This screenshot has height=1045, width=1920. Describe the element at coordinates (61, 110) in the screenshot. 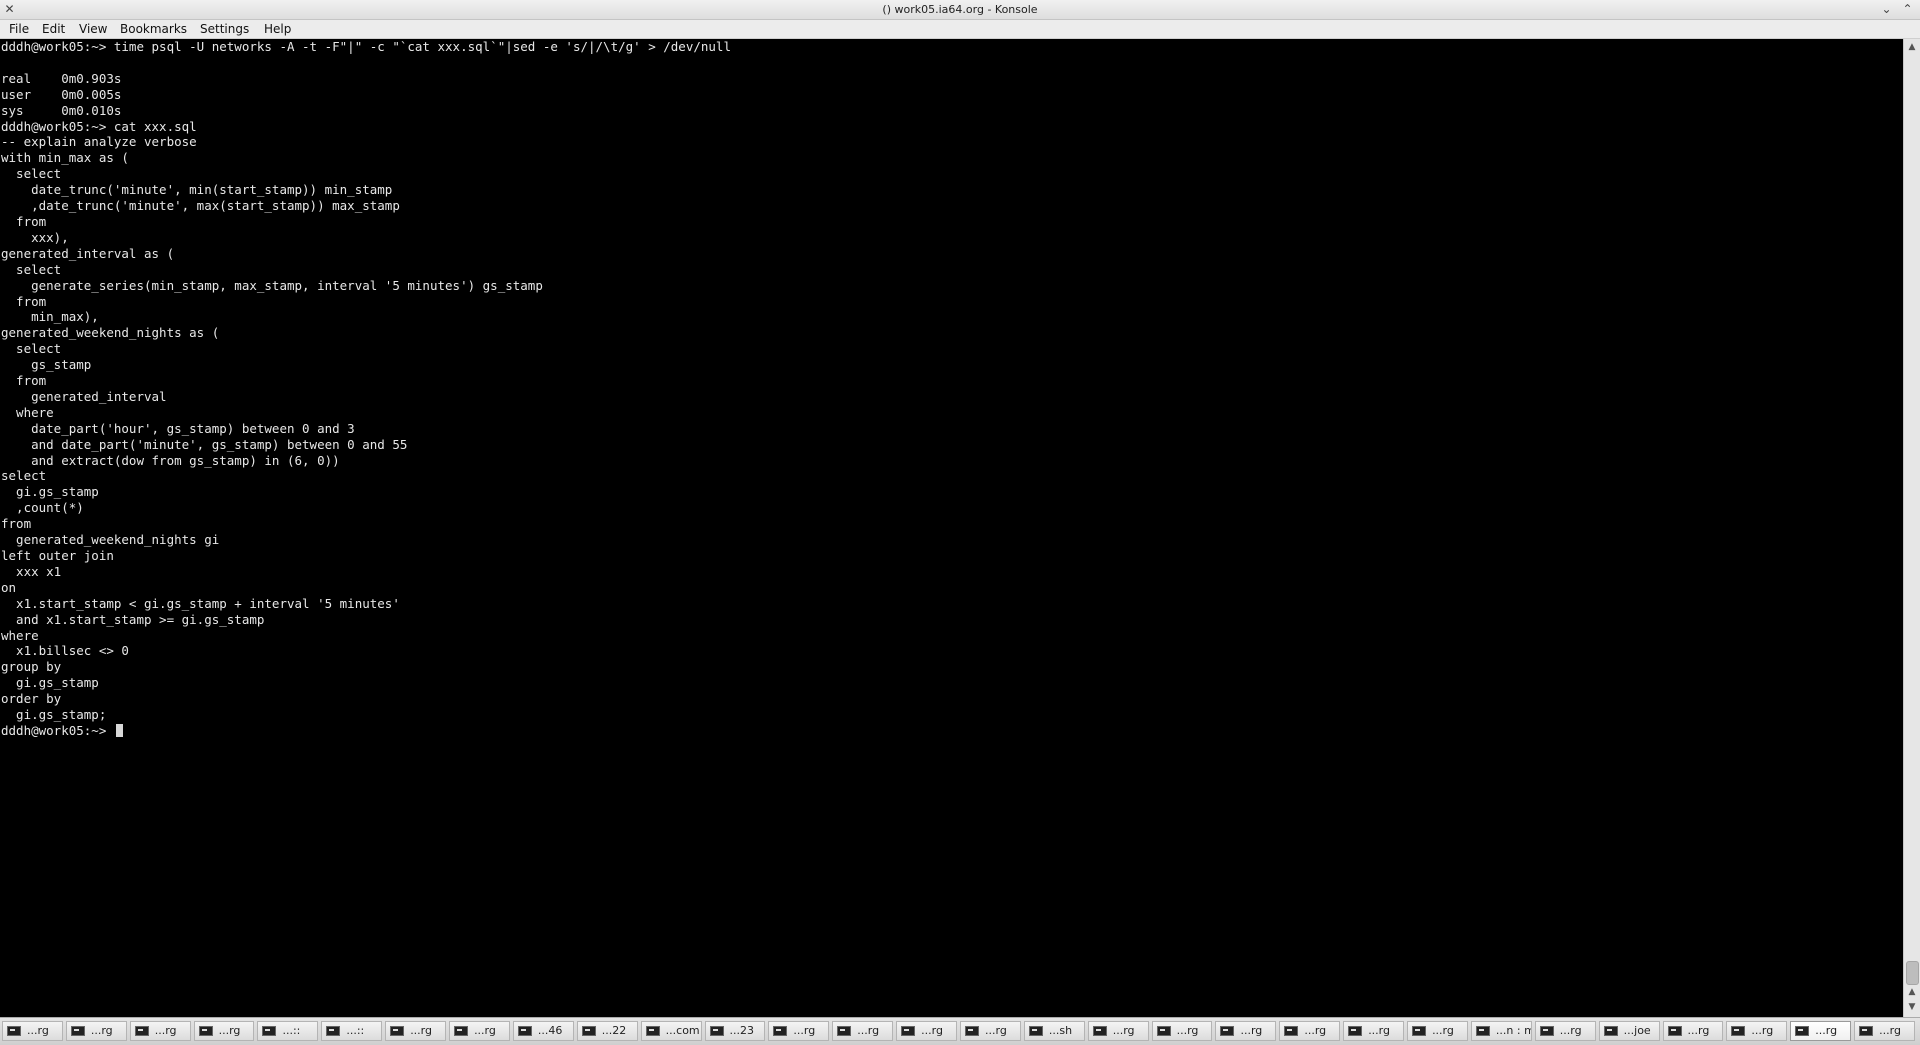

I see `terminal-line: sys 0m0.010s` at that location.